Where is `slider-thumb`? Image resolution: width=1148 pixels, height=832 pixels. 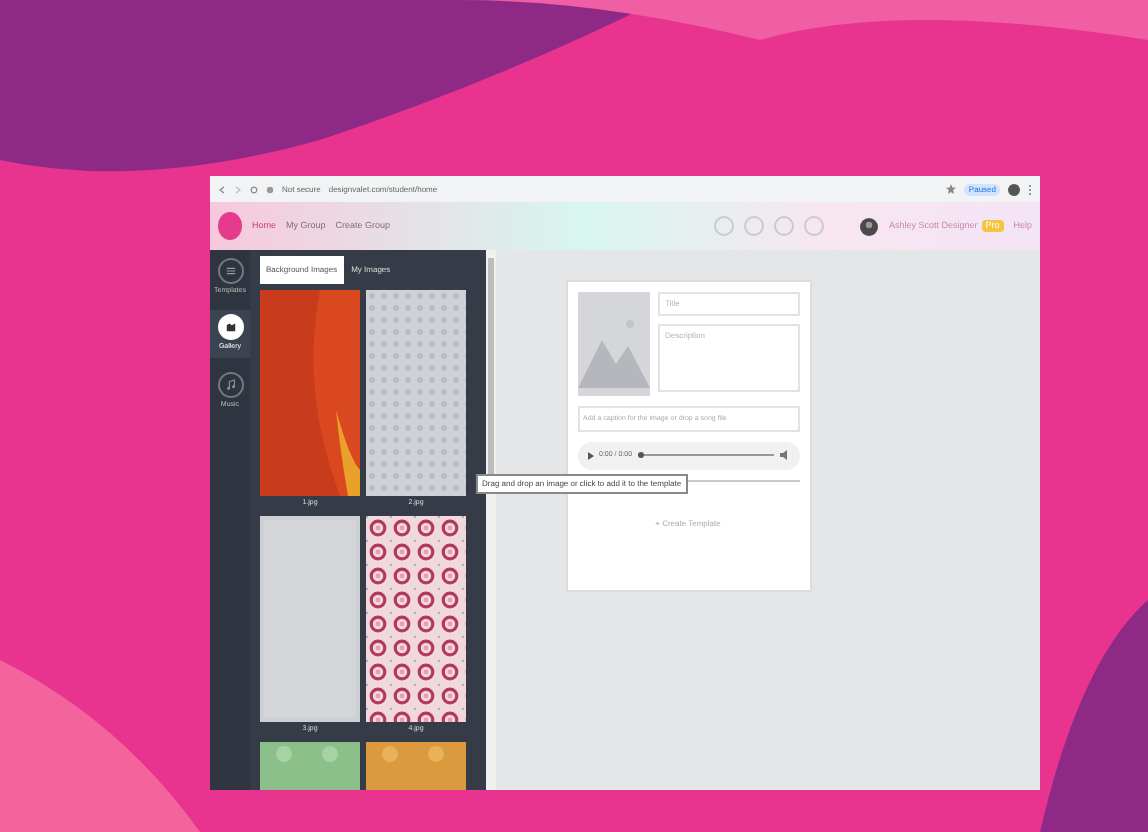
slider-thumb is located at coordinates (641, 455).